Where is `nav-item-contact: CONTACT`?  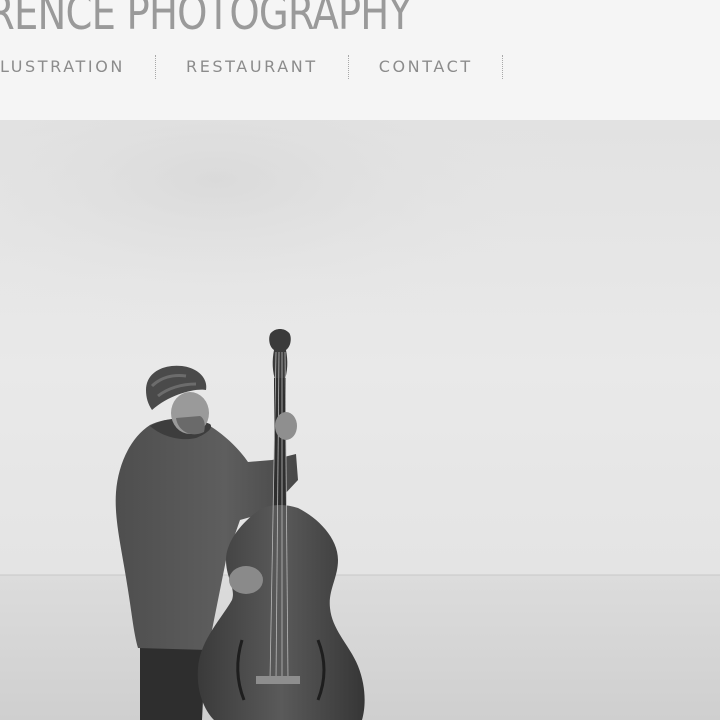 nav-item-contact: CONTACT is located at coordinates (426, 67).